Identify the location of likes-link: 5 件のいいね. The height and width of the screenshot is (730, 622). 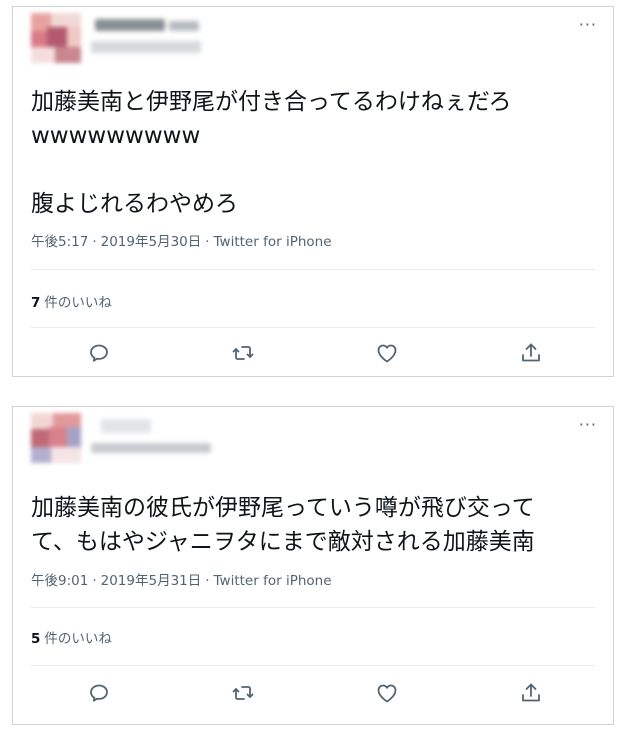
(71, 637).